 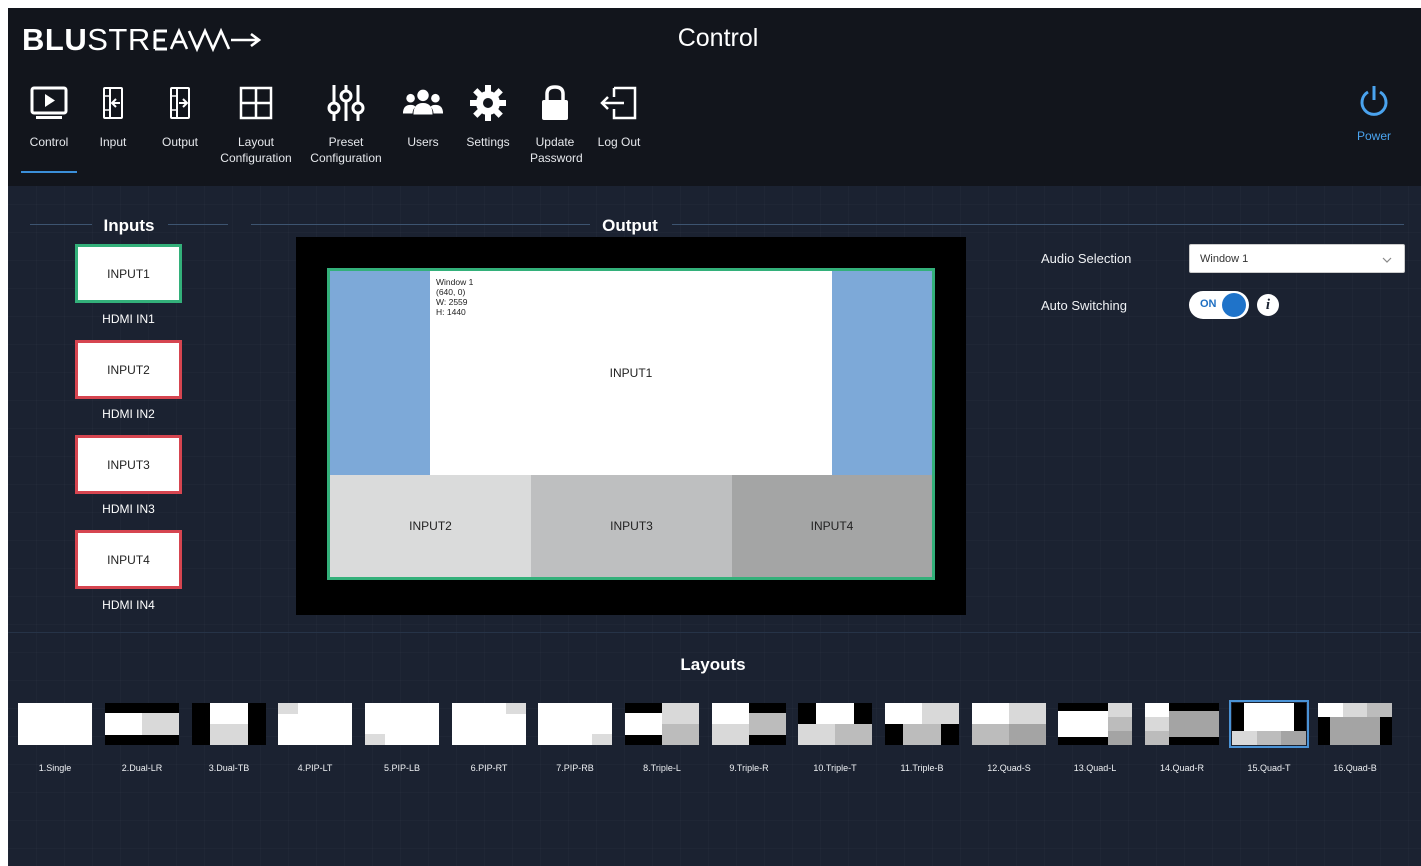 I want to click on output-icon, so click(x=180, y=103).